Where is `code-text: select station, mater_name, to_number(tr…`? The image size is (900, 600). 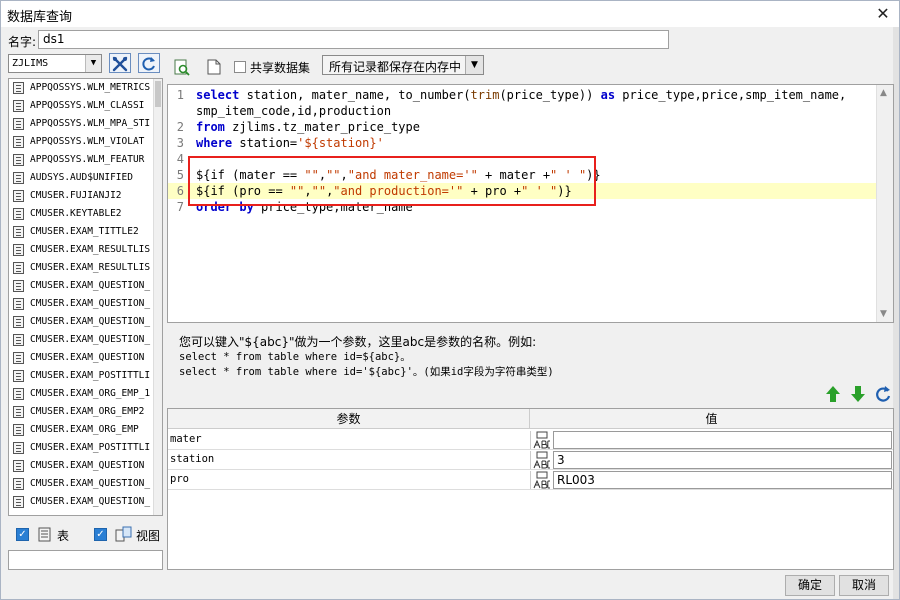
code-text: select station, mater_name, to_number(tr… is located at coordinates (521, 95).